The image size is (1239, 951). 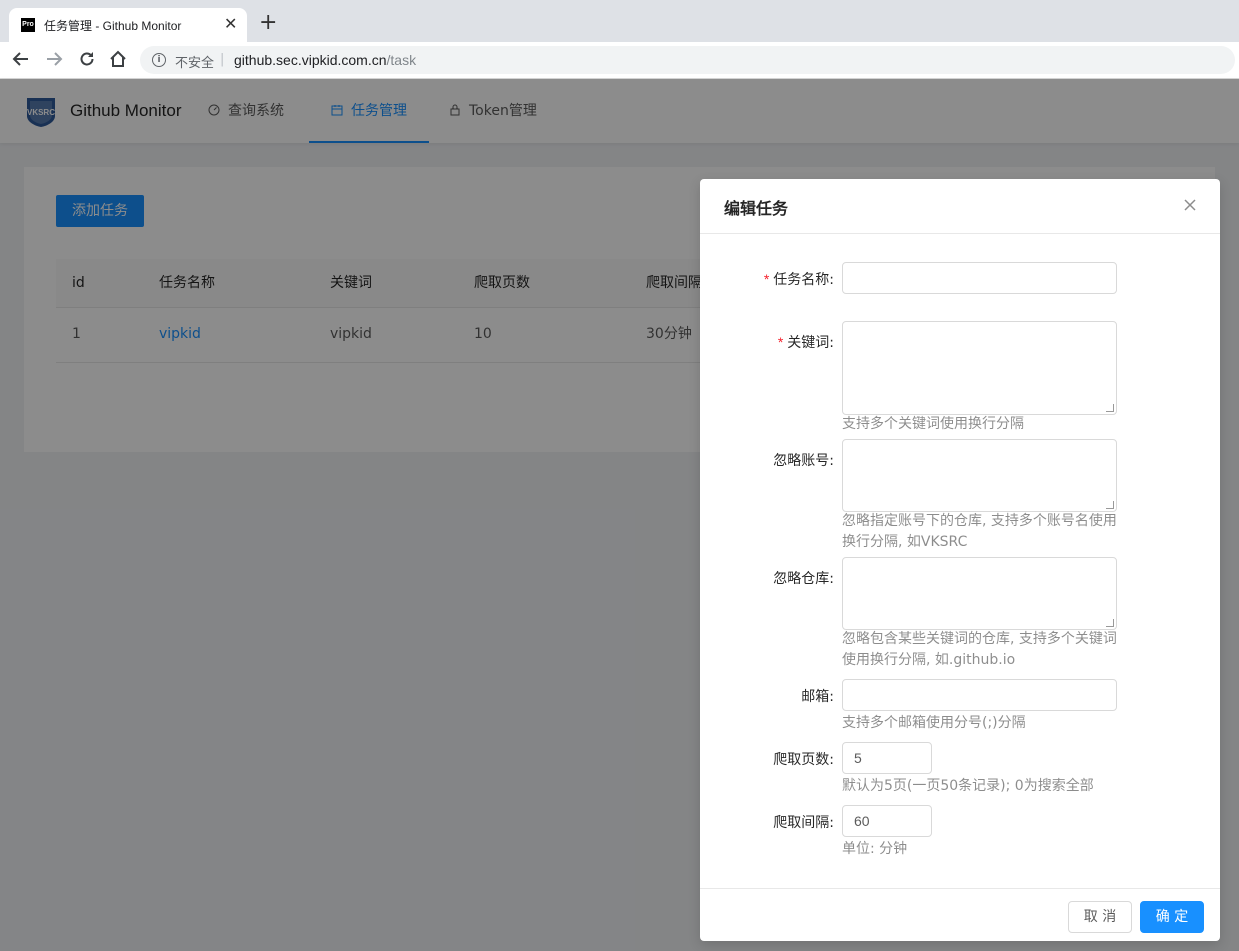 What do you see at coordinates (28, 25) in the screenshot?
I see `pro-favicon-icon: Pro` at bounding box center [28, 25].